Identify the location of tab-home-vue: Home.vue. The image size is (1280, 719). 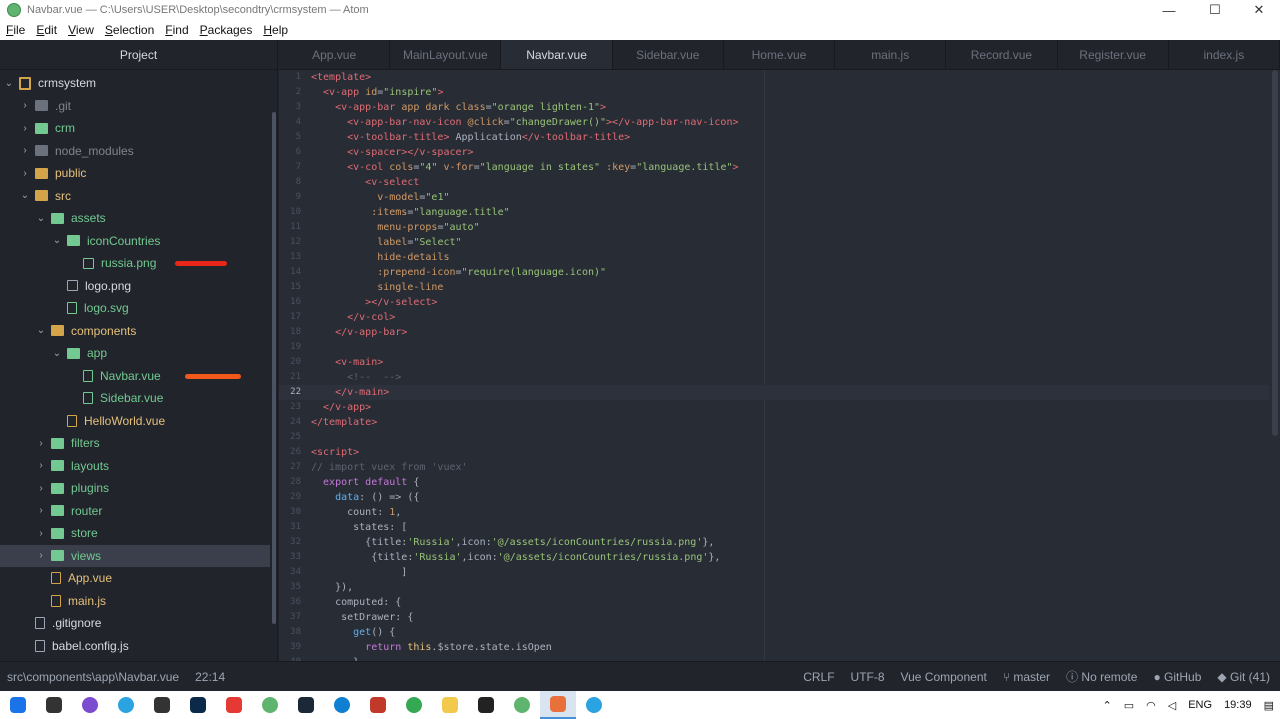
(780, 54).